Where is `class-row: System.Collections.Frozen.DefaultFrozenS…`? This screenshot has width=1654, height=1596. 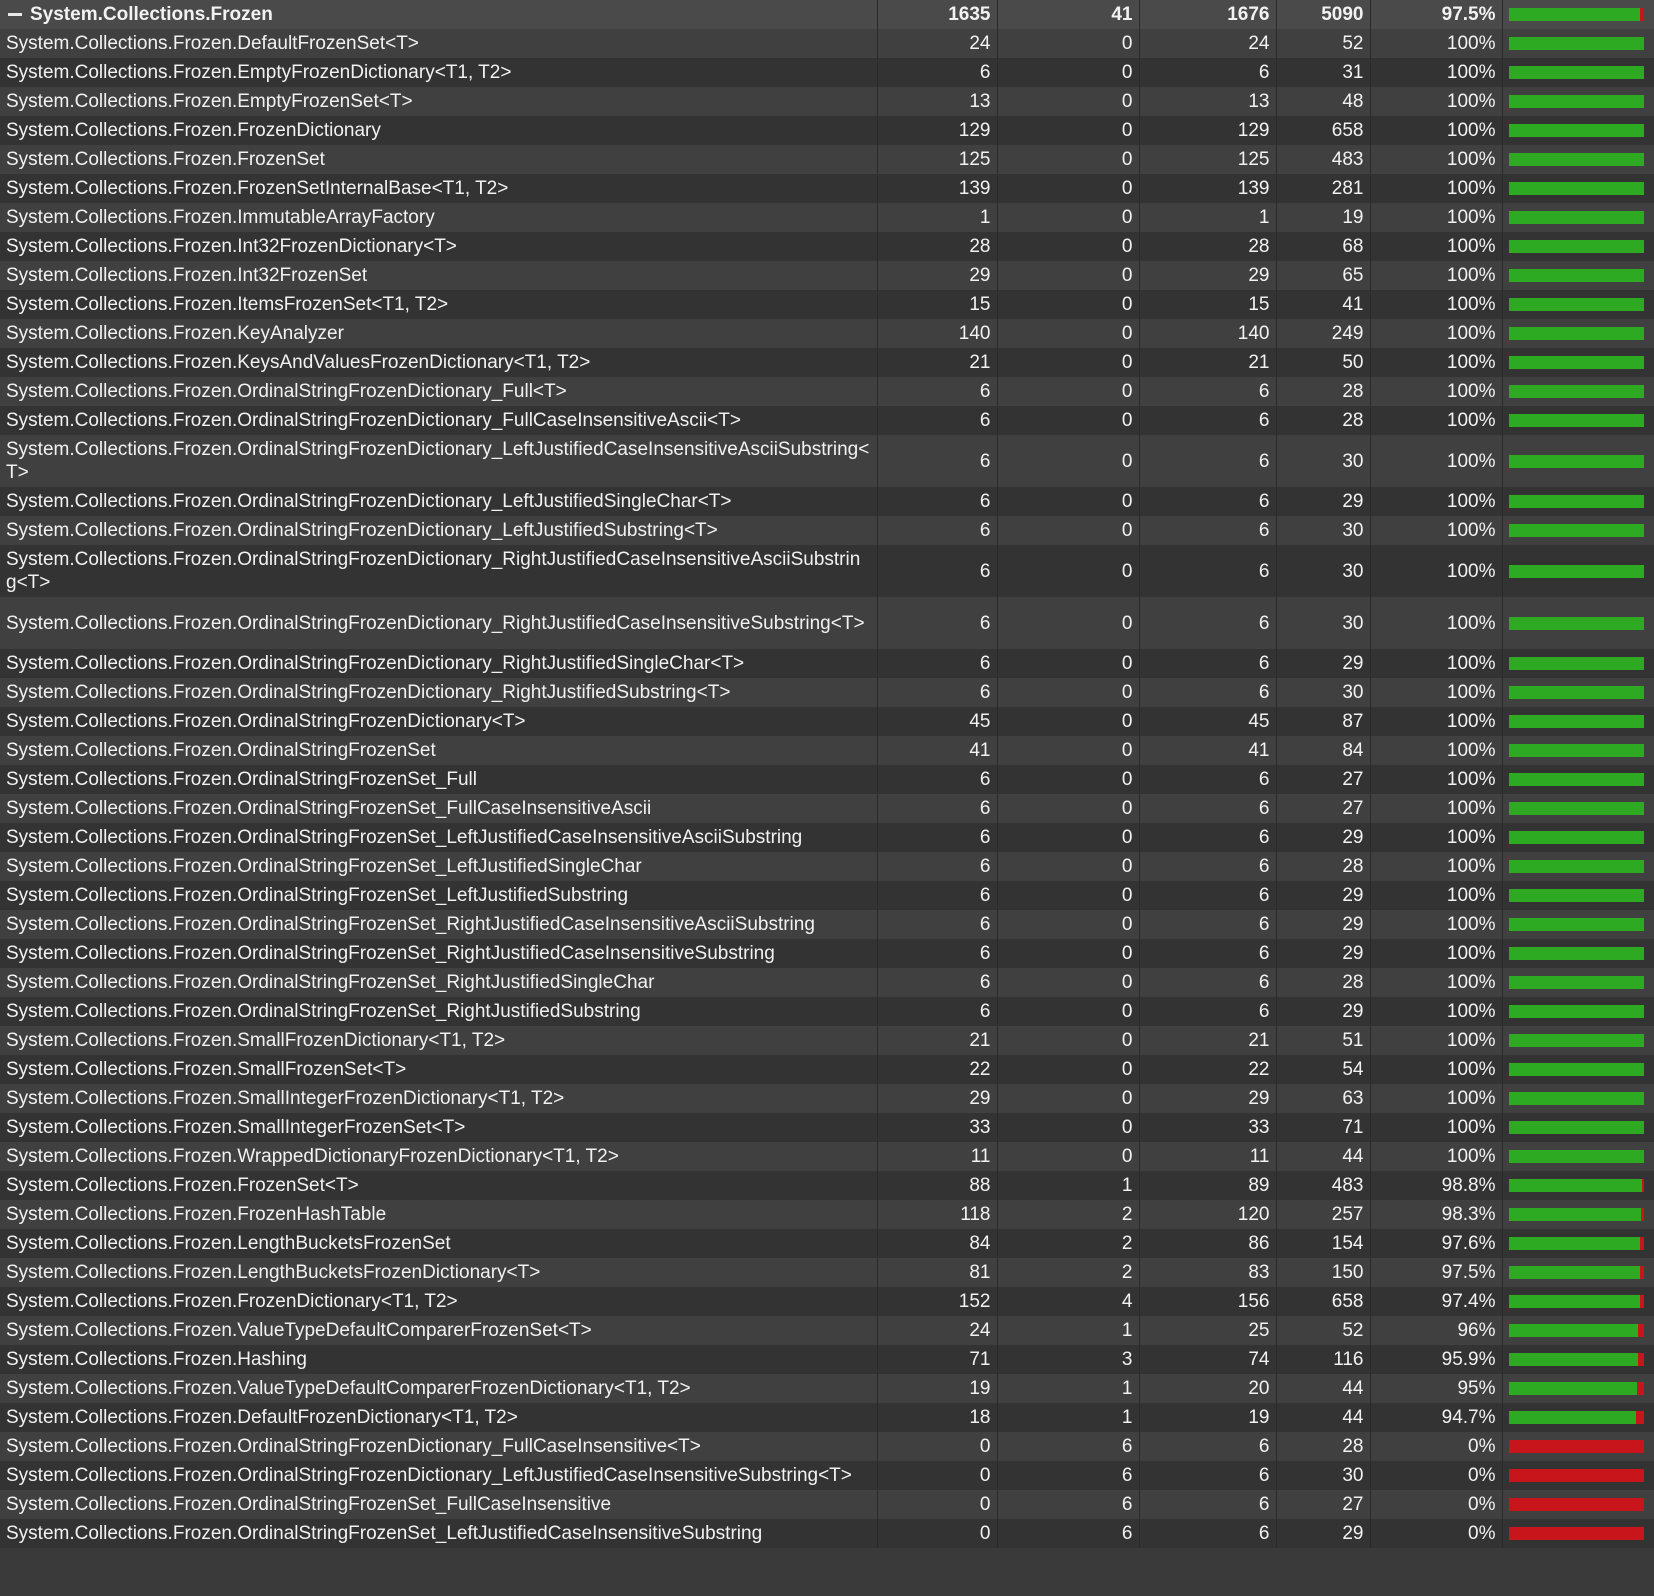
class-row: System.Collections.Frozen.DefaultFrozenS… is located at coordinates (827, 43).